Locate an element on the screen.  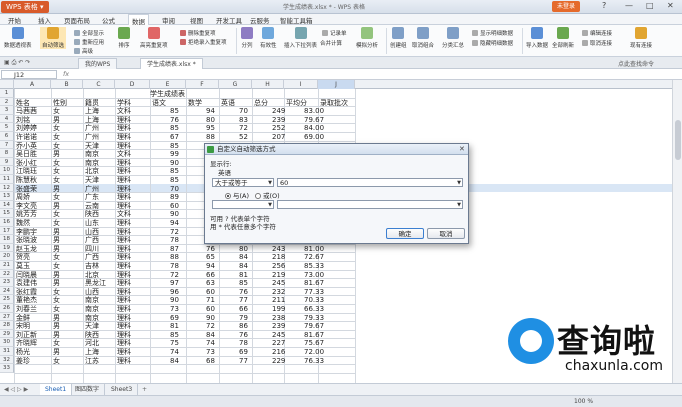
table-cell: 77 is located at coordinates (243, 361).